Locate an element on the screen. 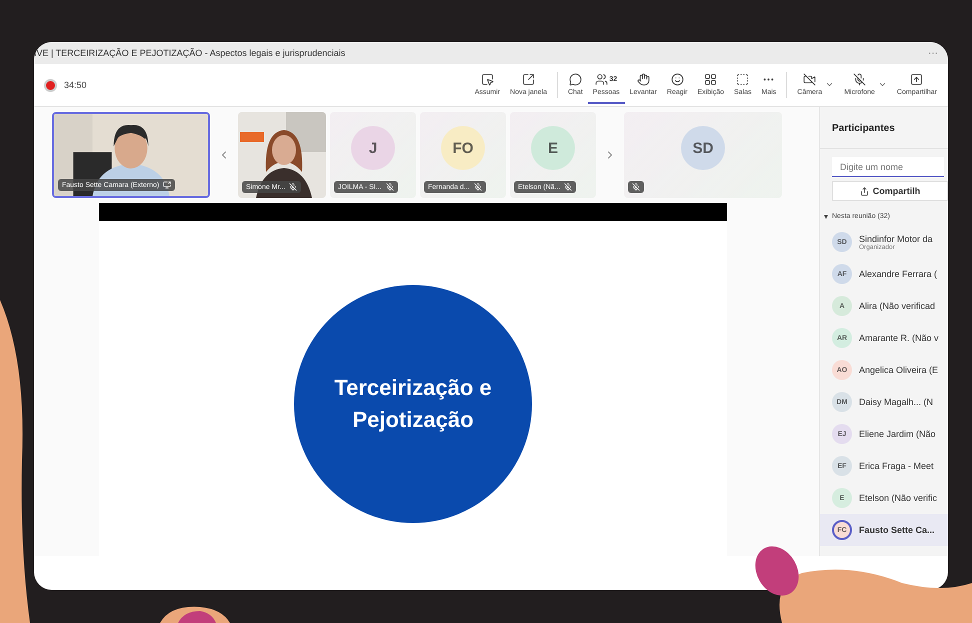 This screenshot has height=623, width=972. screen-share-icon is located at coordinates (167, 185).